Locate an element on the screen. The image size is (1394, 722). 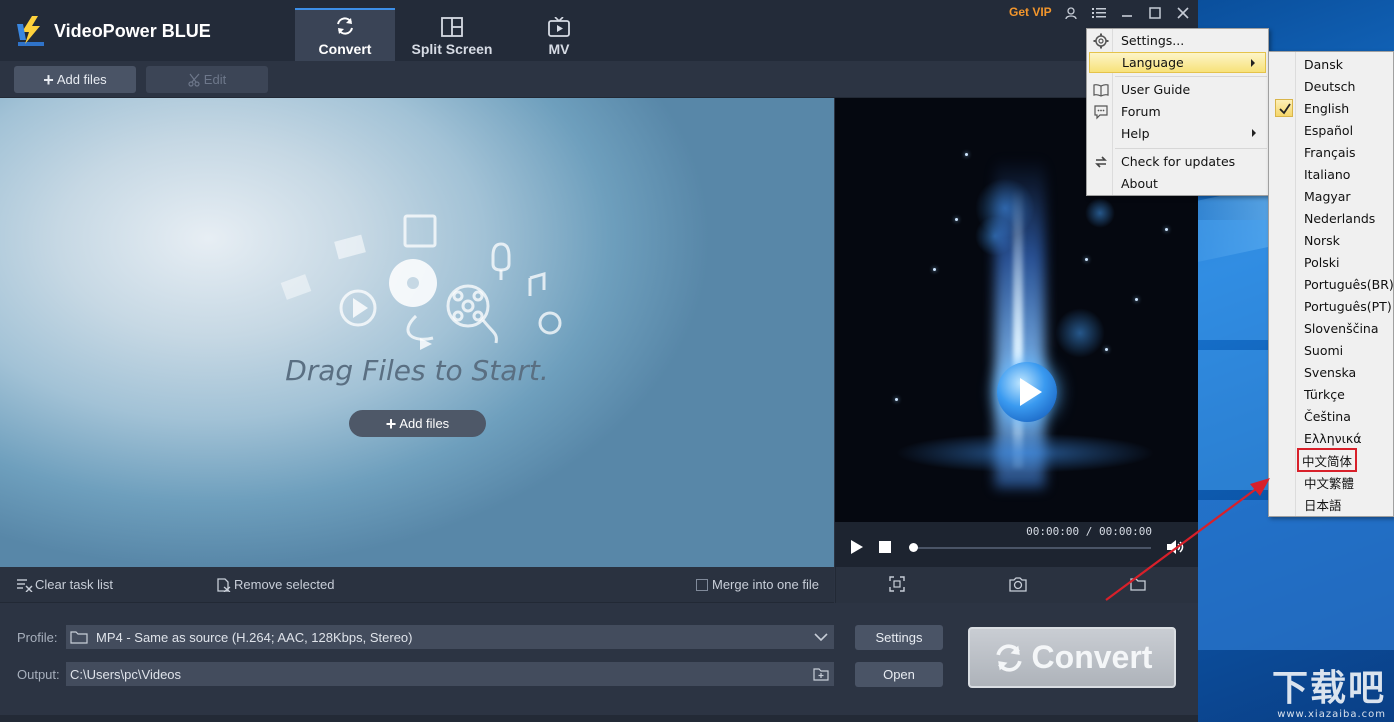
merge-into-one-file: Merge into one file is located at coordinates (757, 584).